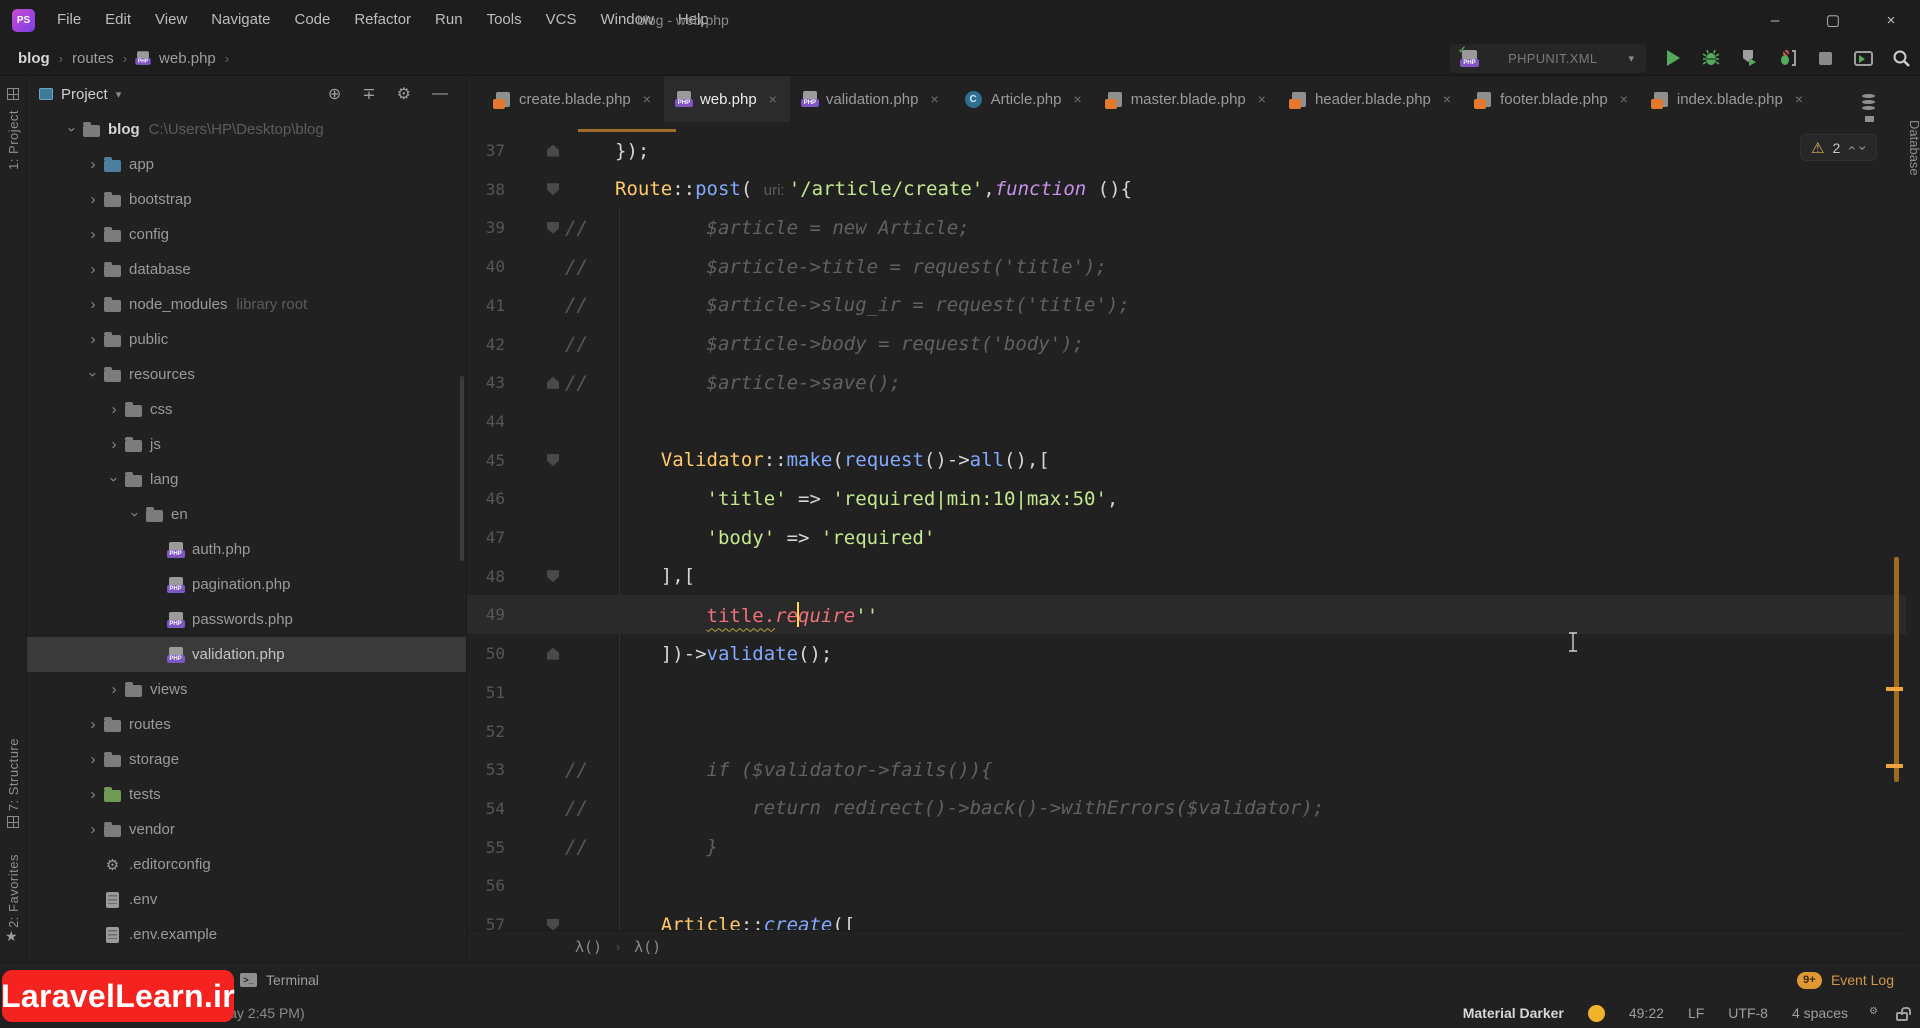 The height and width of the screenshot is (1028, 1920). What do you see at coordinates (1371, 99) in the screenshot?
I see `tab-header-blade-php: header.blade.php ×` at bounding box center [1371, 99].